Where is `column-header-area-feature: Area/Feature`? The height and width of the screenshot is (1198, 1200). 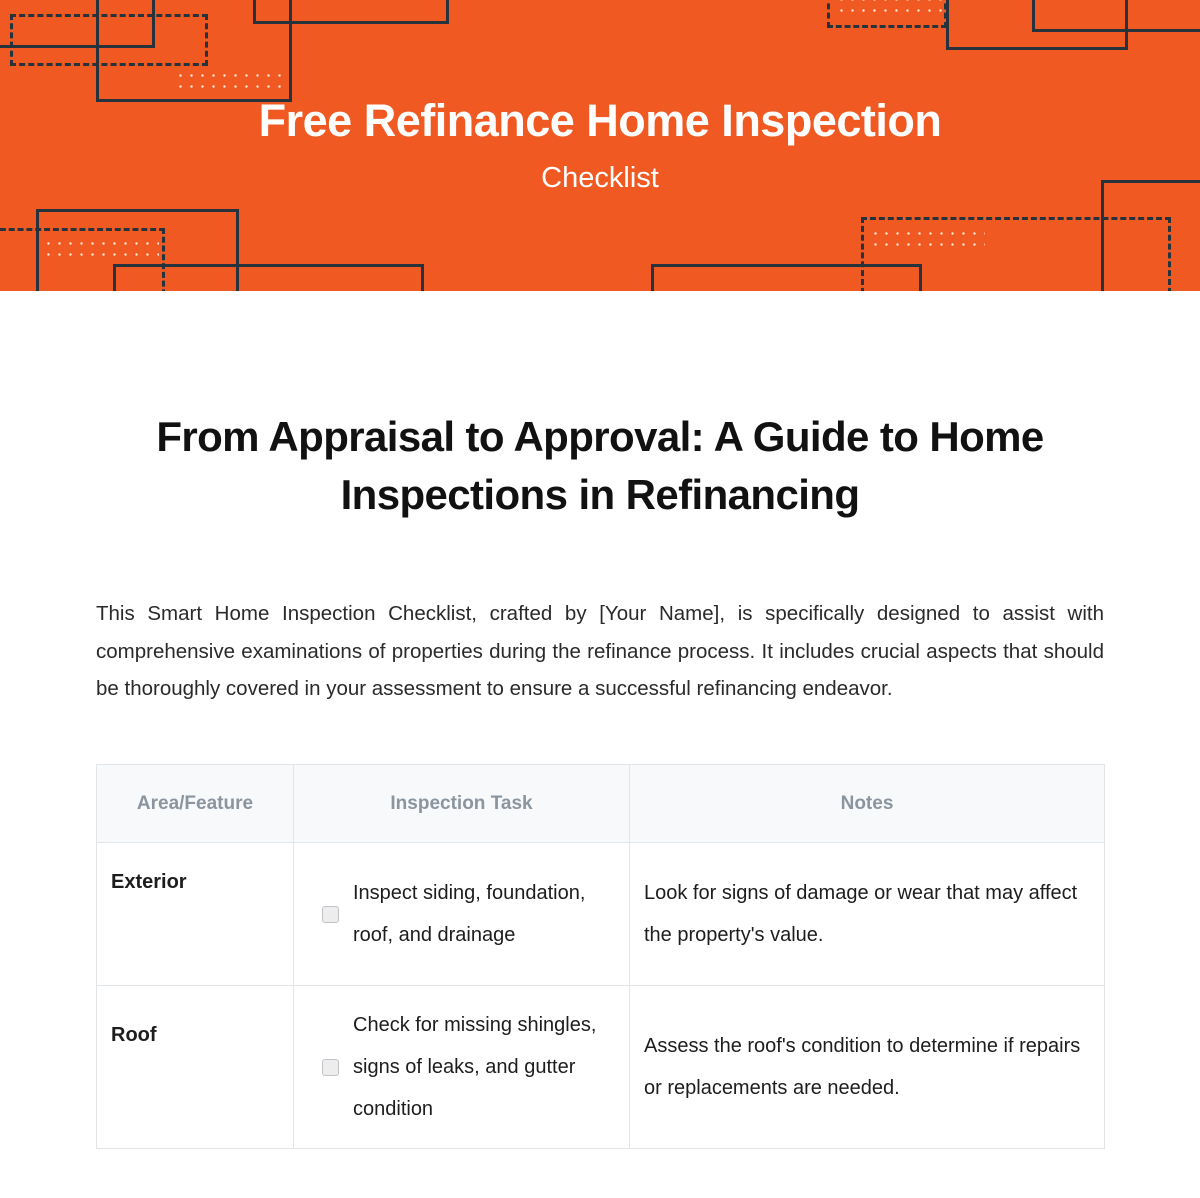 column-header-area-feature: Area/Feature is located at coordinates (195, 804).